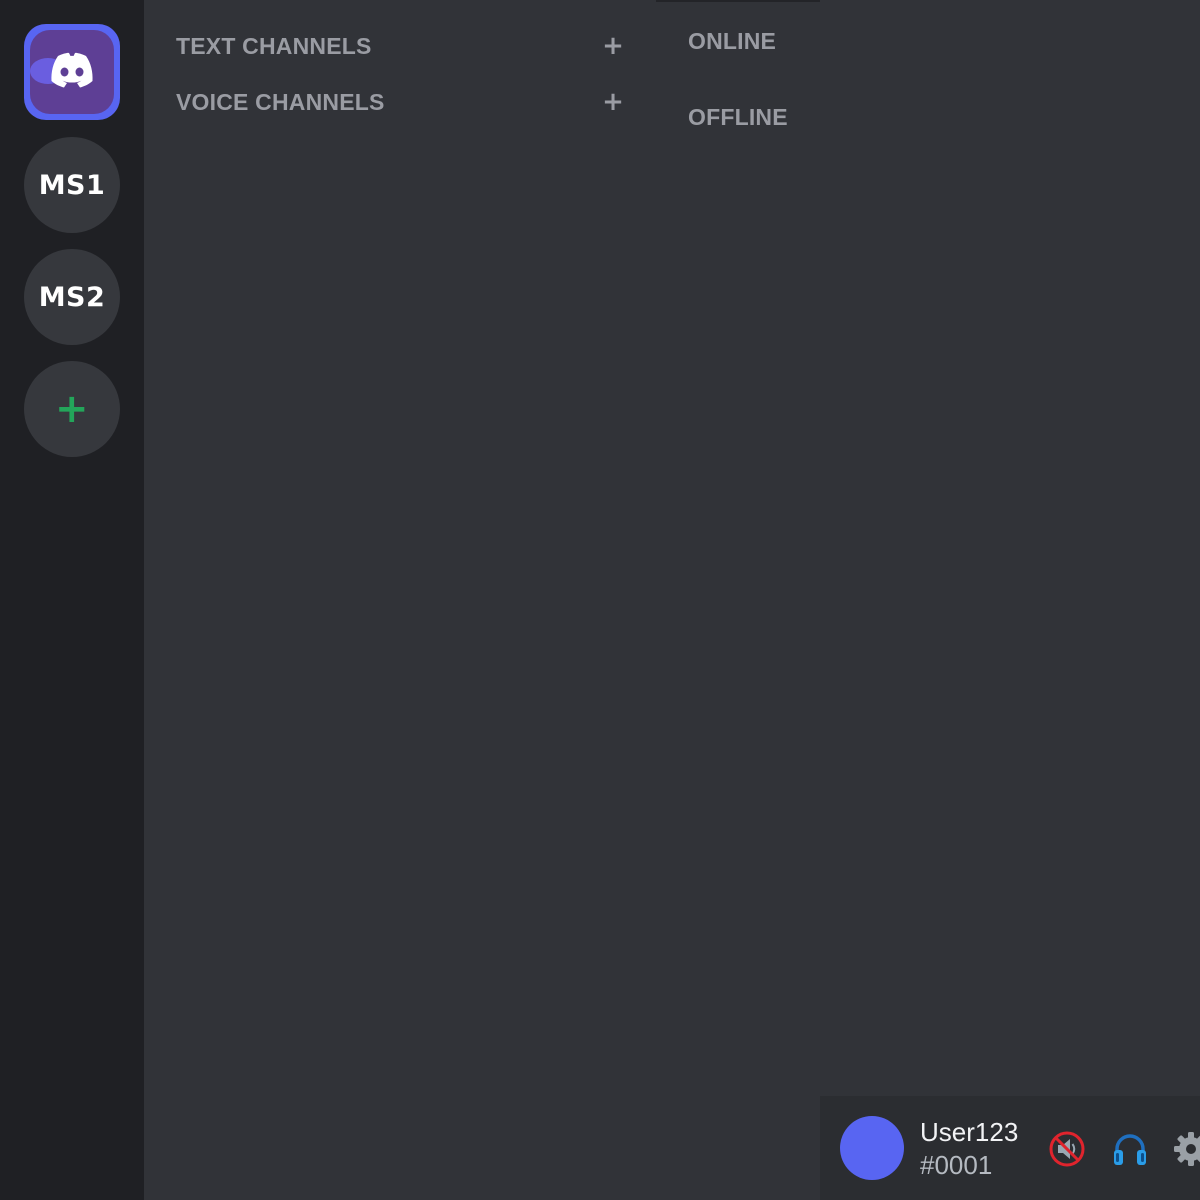 The image size is (1200, 1200). I want to click on member-list-divider, so click(738, 1).